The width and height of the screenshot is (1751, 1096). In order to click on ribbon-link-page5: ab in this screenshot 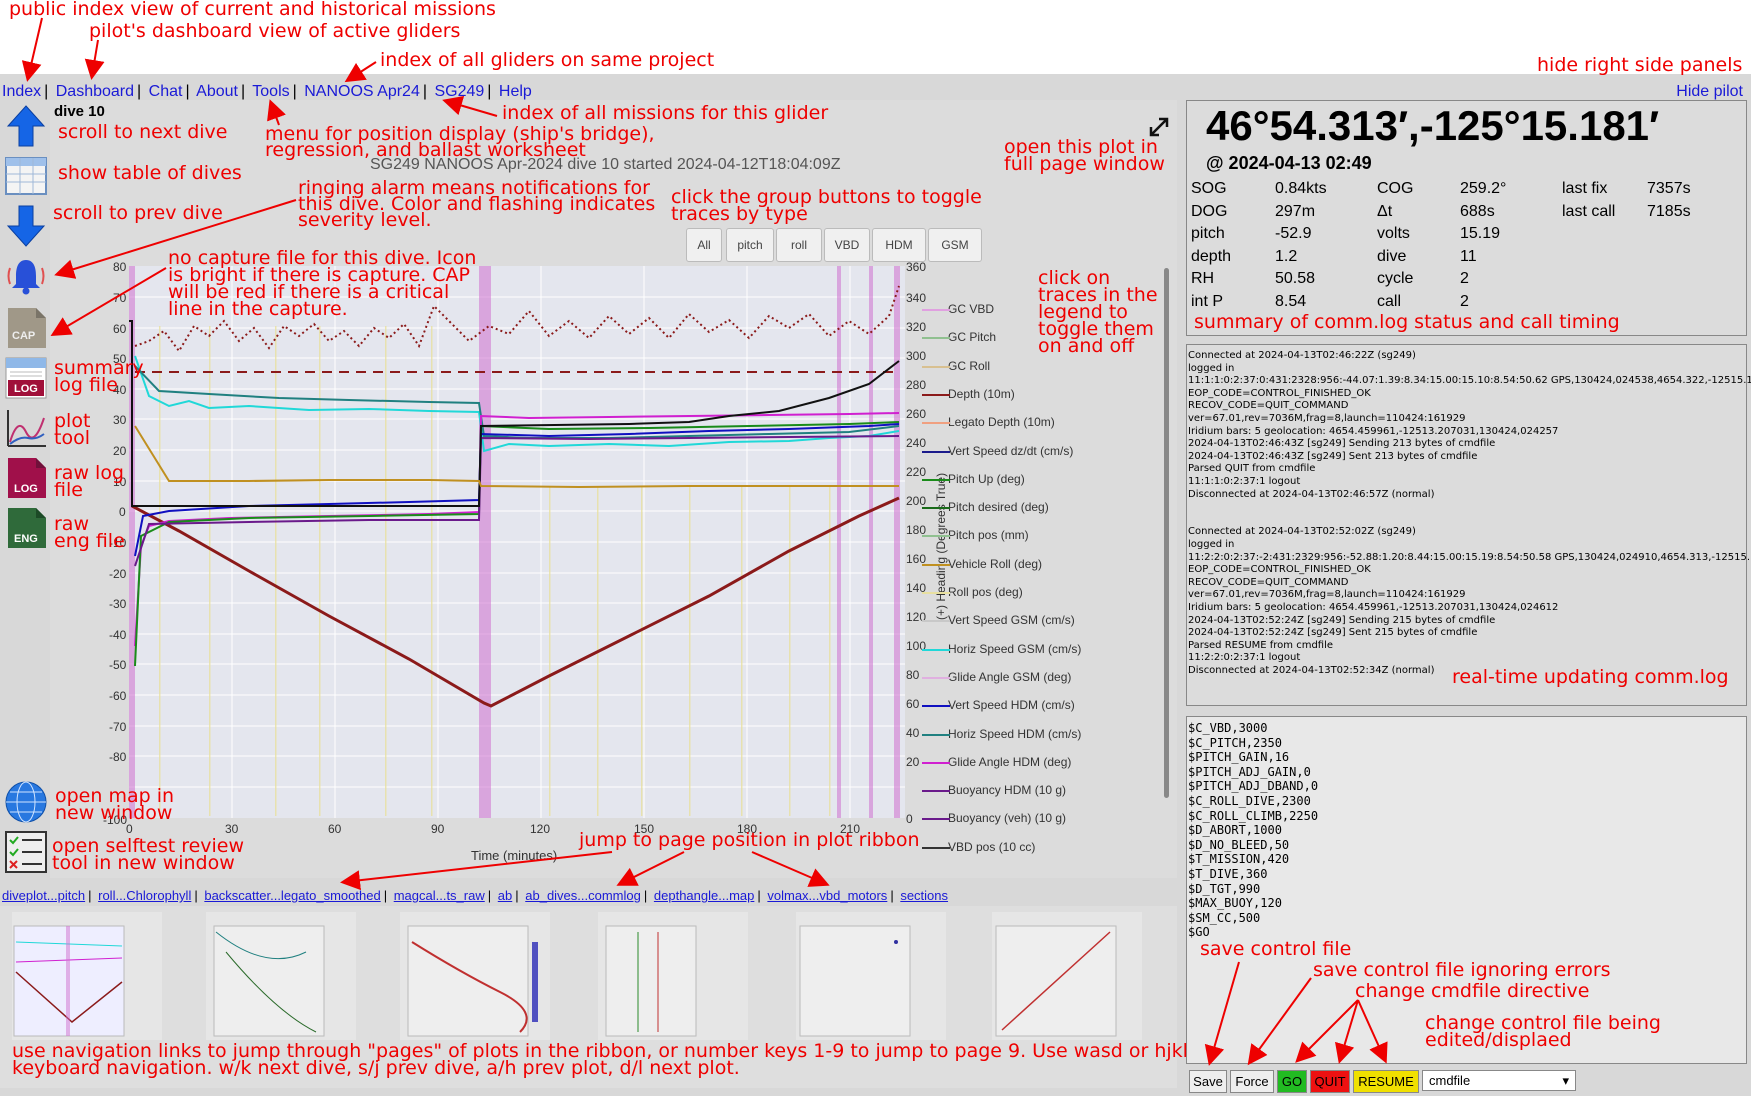, I will do `click(505, 895)`.